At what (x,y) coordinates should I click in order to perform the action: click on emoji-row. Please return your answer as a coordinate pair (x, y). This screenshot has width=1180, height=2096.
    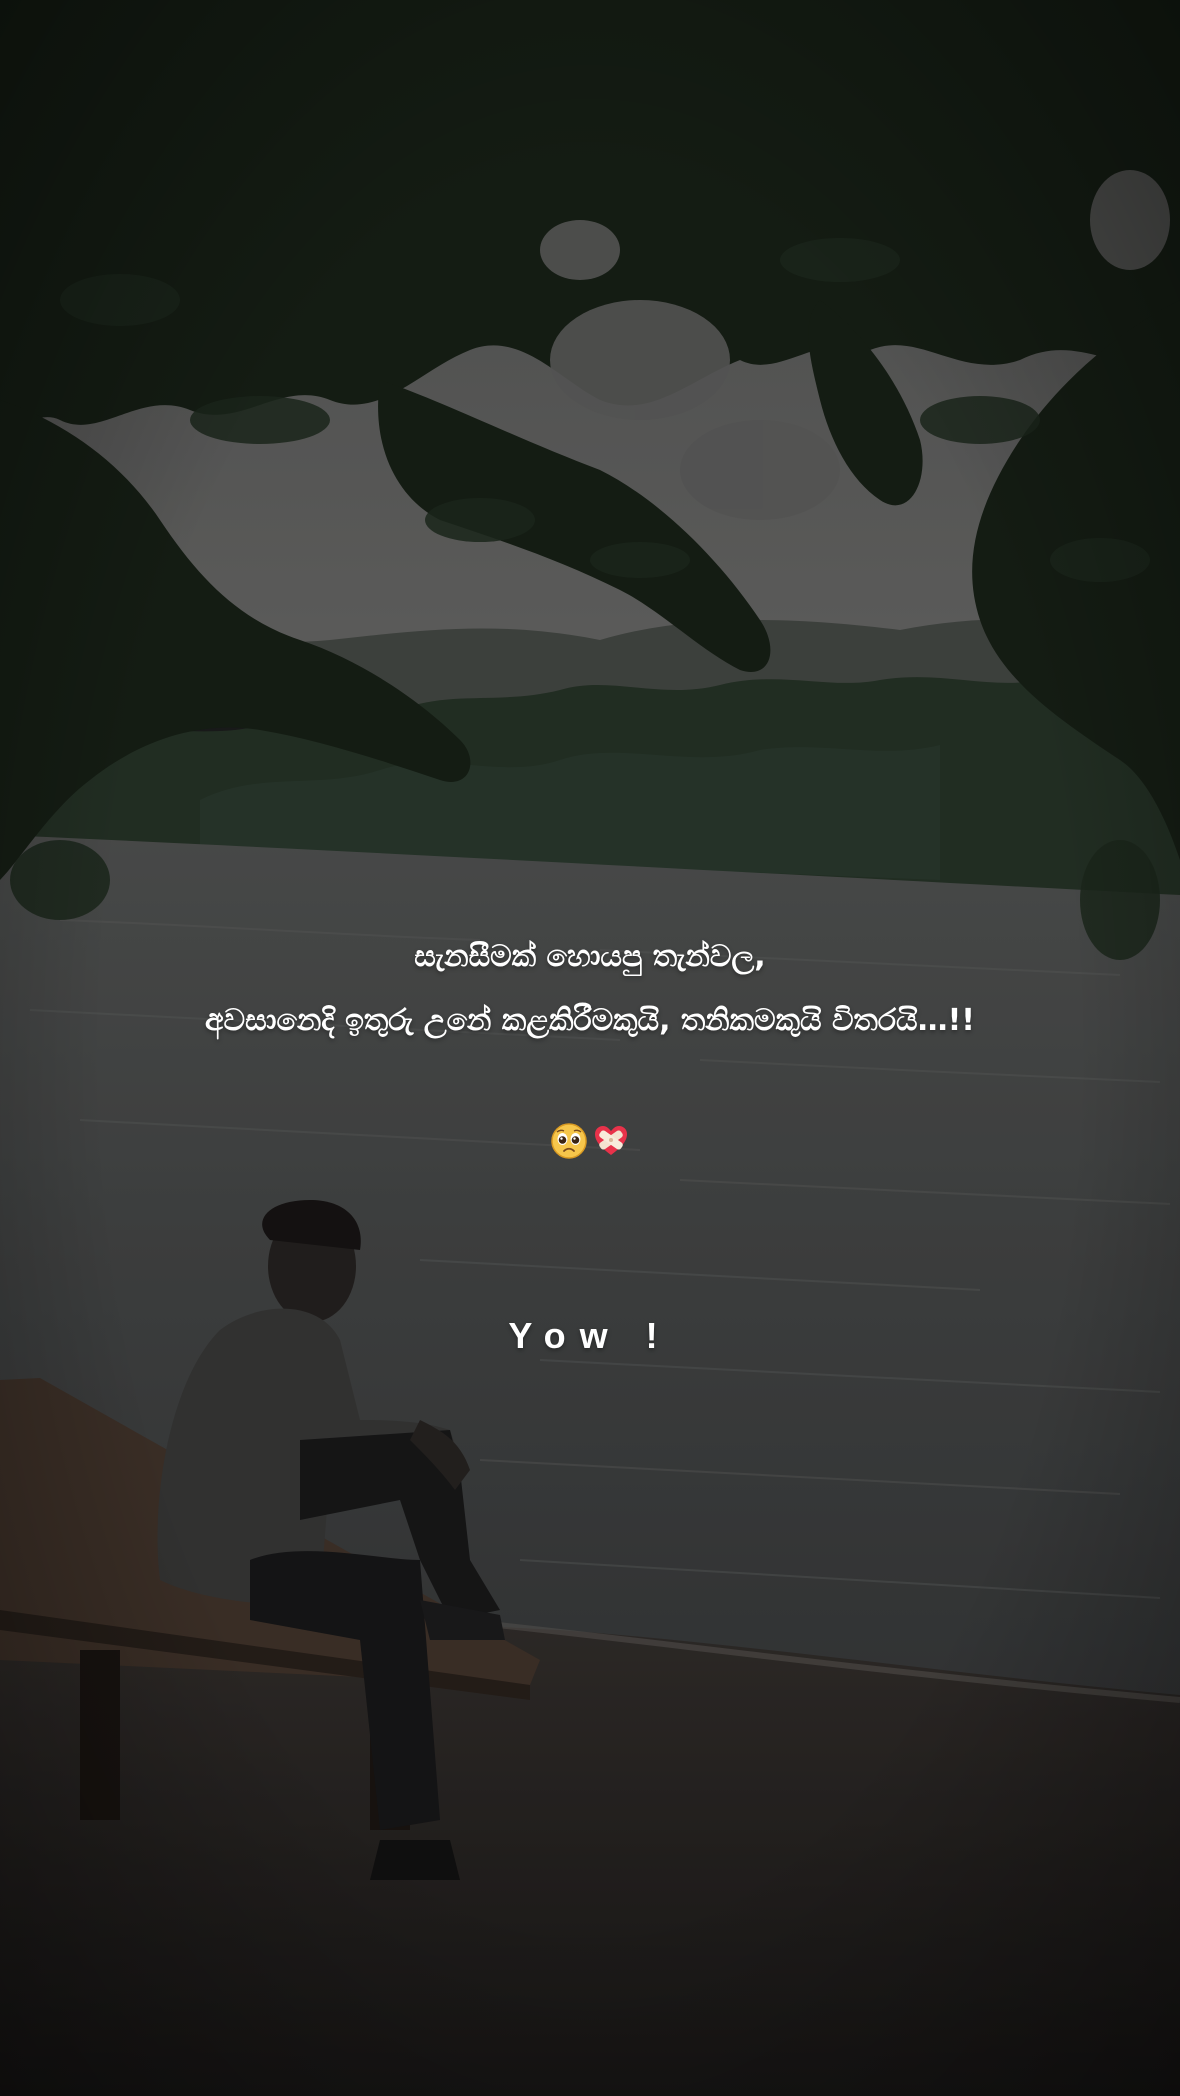
    Looking at the image, I should click on (592, 1142).